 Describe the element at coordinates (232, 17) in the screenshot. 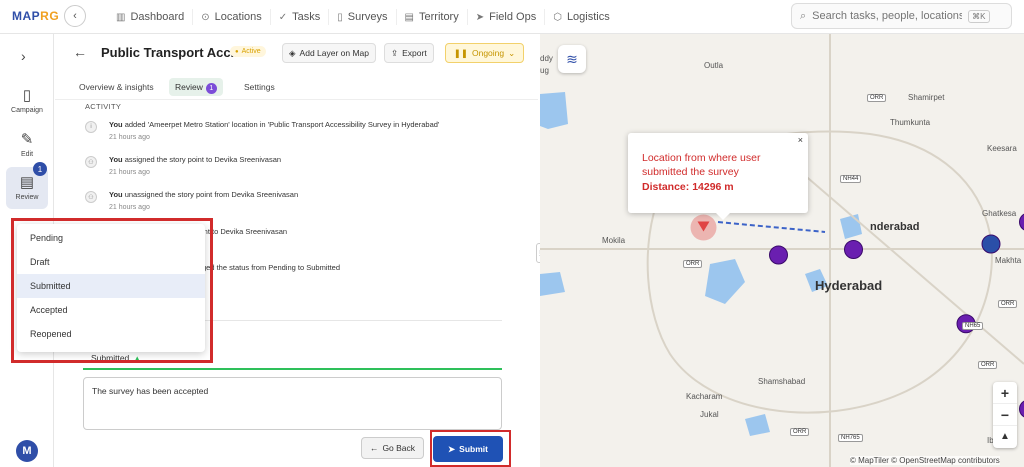

I see `nav-locations: ⊙ Locations` at that location.